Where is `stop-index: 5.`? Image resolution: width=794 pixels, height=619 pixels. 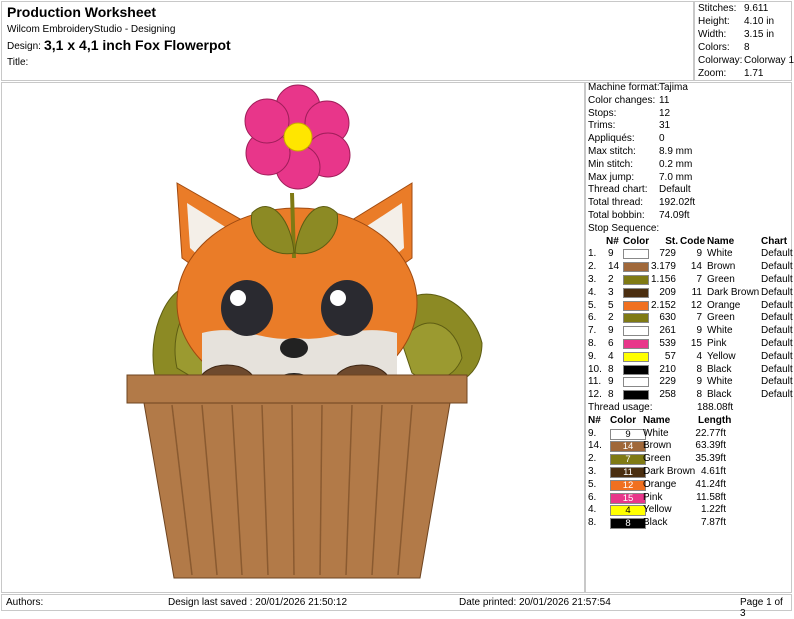
stop-index: 5. is located at coordinates (592, 305).